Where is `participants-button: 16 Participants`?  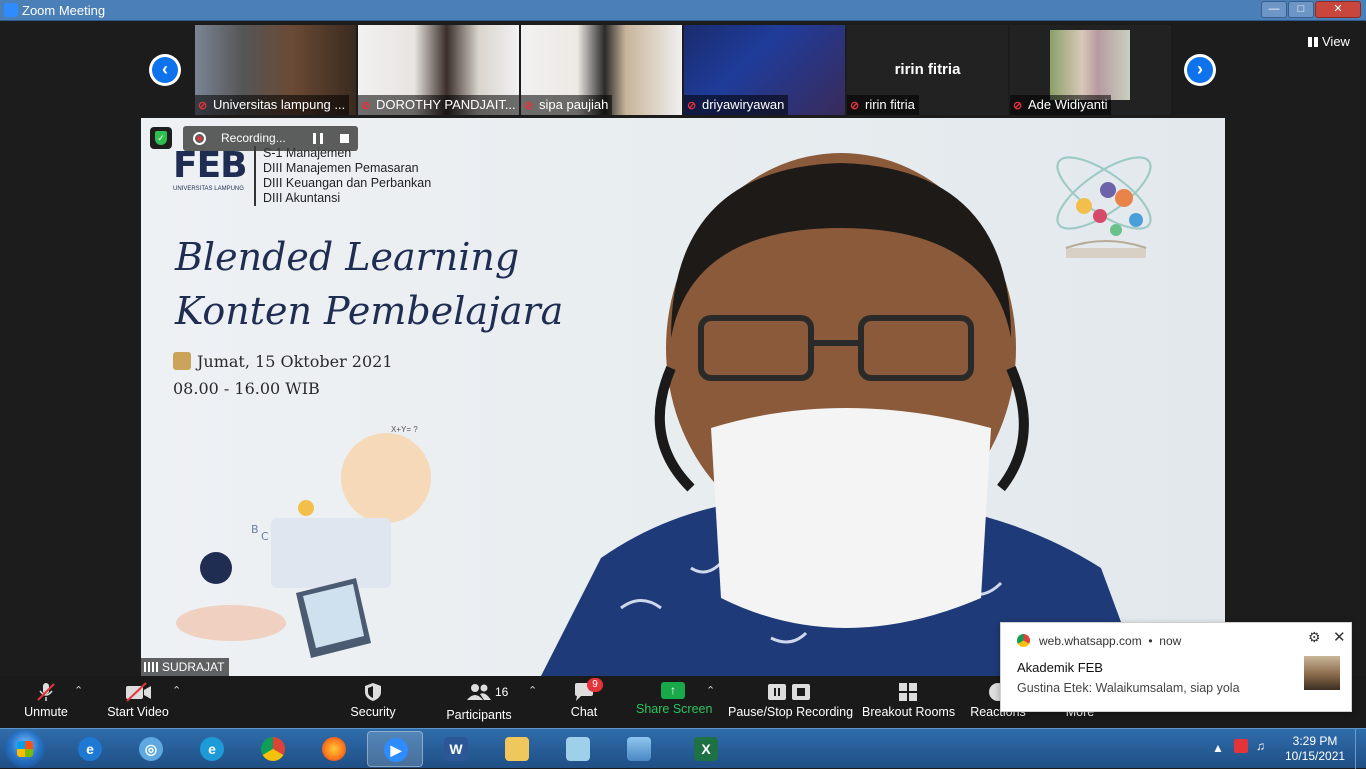 participants-button: 16 Participants is located at coordinates (479, 702).